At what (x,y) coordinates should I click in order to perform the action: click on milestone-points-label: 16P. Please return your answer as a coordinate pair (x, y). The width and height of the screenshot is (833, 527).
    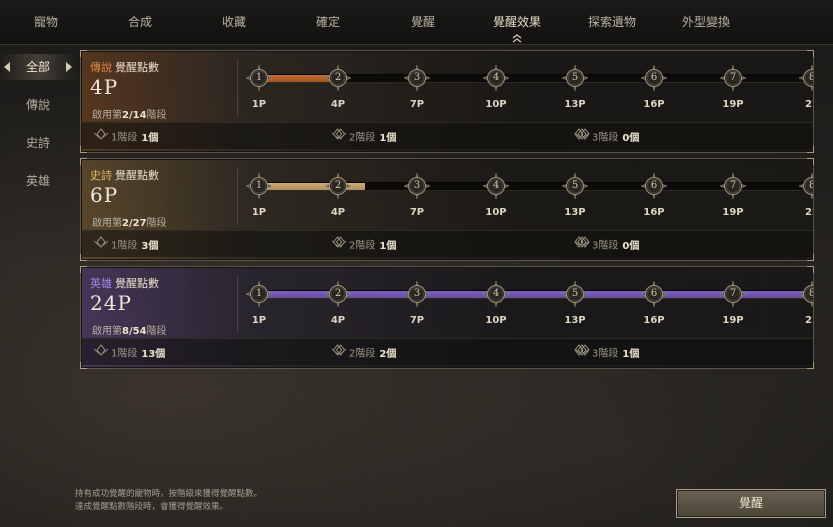
    Looking at the image, I should click on (654, 212).